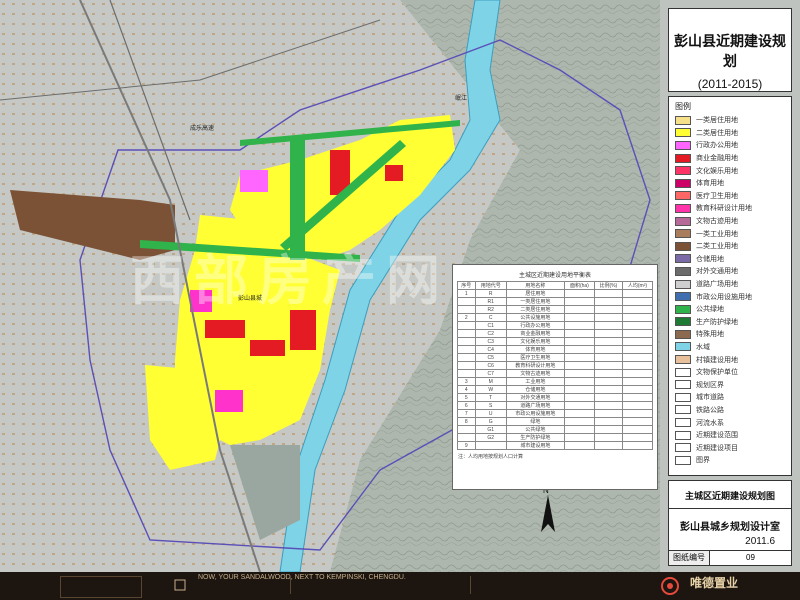 The height and width of the screenshot is (600, 800). Describe the element at coordinates (730, 309) in the screenshot. I see `legend-item: 公共绿地` at that location.